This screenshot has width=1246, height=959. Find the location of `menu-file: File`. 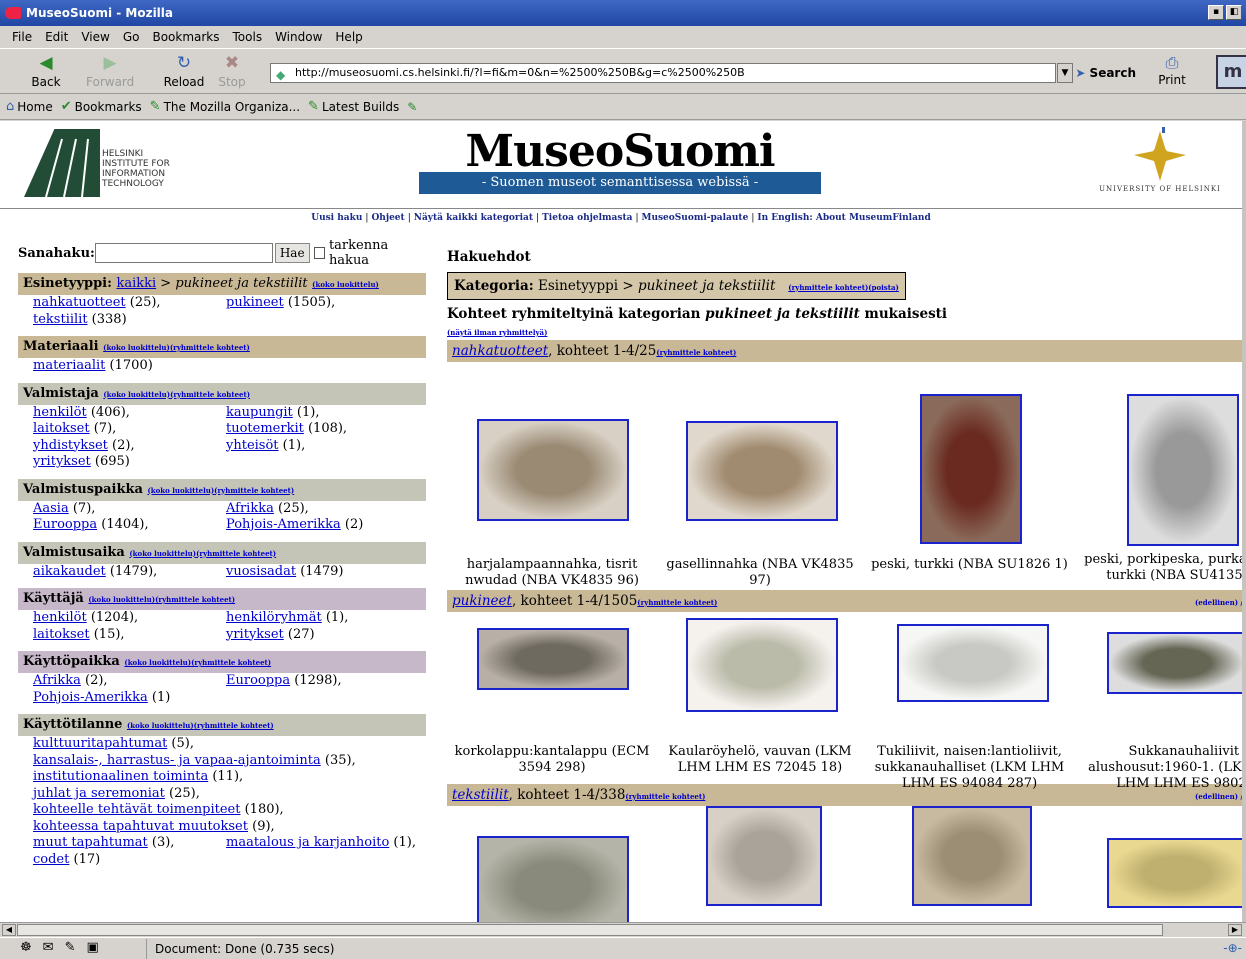

menu-file: File is located at coordinates (24, 37).